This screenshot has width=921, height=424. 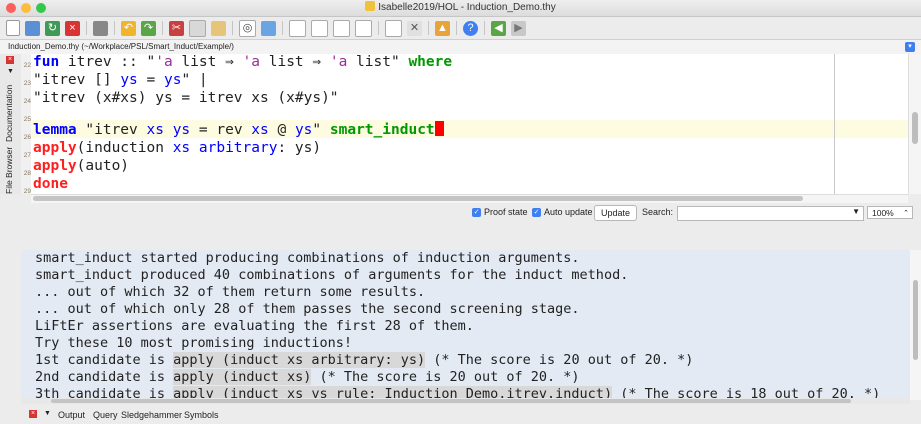 I want to click on line-number-gutter: 22 23 24 25 26 27 28 29, so click(x=26, y=124).